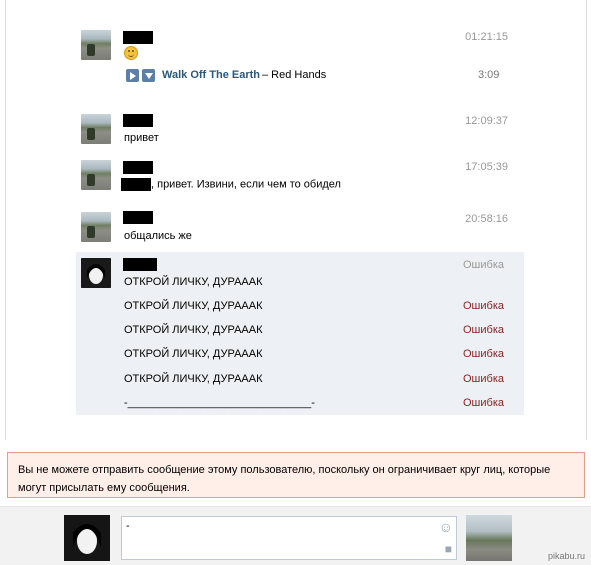 This screenshot has width=591, height=565. What do you see at coordinates (486, 121) in the screenshot?
I see `message-time: 12:09:37` at bounding box center [486, 121].